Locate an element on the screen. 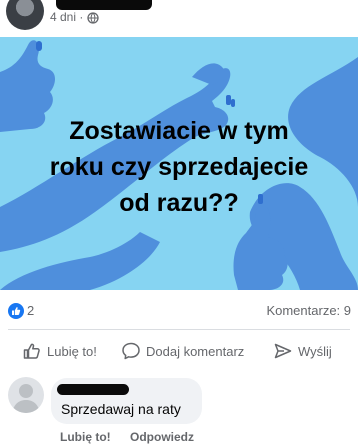  reaction-count: 2 is located at coordinates (30, 310).